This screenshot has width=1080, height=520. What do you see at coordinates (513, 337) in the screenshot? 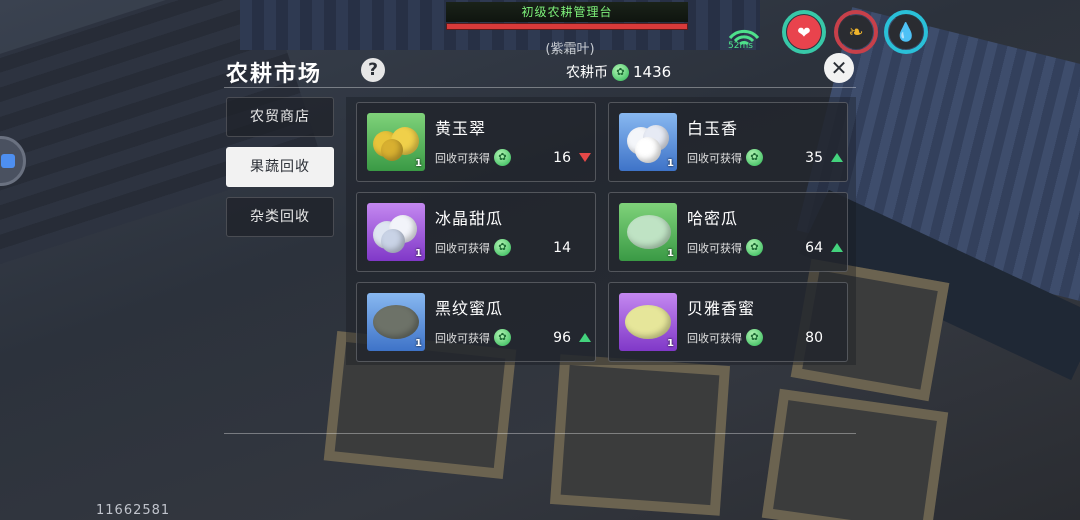
I see `reward-row: 回收可获得 ✿ 96` at bounding box center [513, 337].